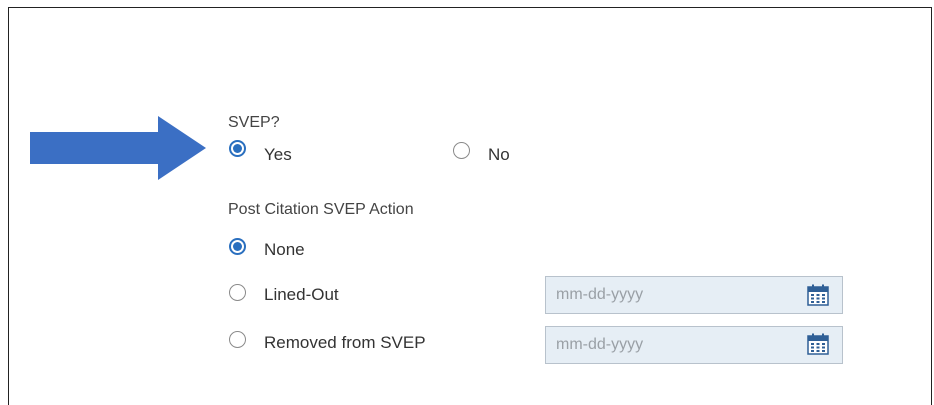 This screenshot has width=934, height=405. What do you see at coordinates (694, 295) in the screenshot?
I see `lined-out-date-input` at bounding box center [694, 295].